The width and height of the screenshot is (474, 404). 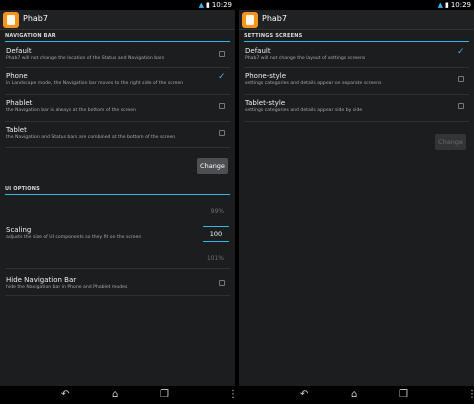 What do you see at coordinates (212, 166) in the screenshot?
I see `change-button: Change` at bounding box center [212, 166].